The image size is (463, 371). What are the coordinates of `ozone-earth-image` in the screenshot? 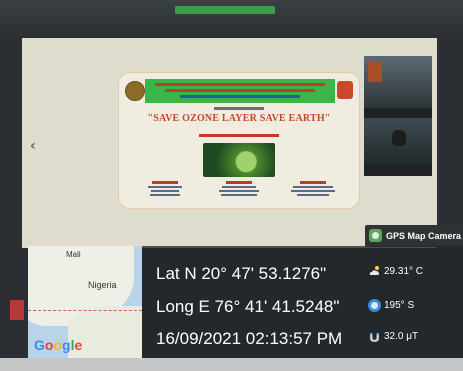 It's located at (239, 160).